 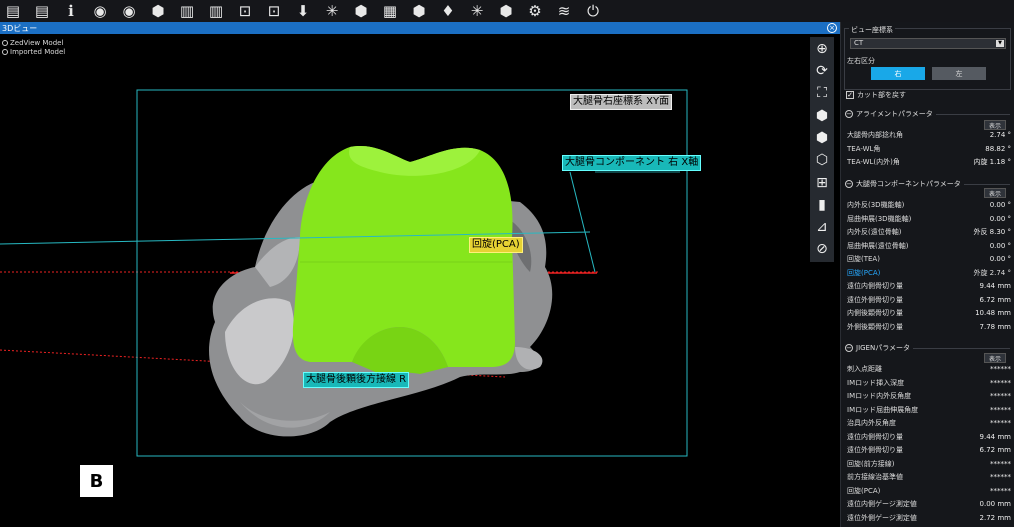 What do you see at coordinates (822, 94) in the screenshot?
I see `fit-view-icon: ⛶` at bounding box center [822, 94].